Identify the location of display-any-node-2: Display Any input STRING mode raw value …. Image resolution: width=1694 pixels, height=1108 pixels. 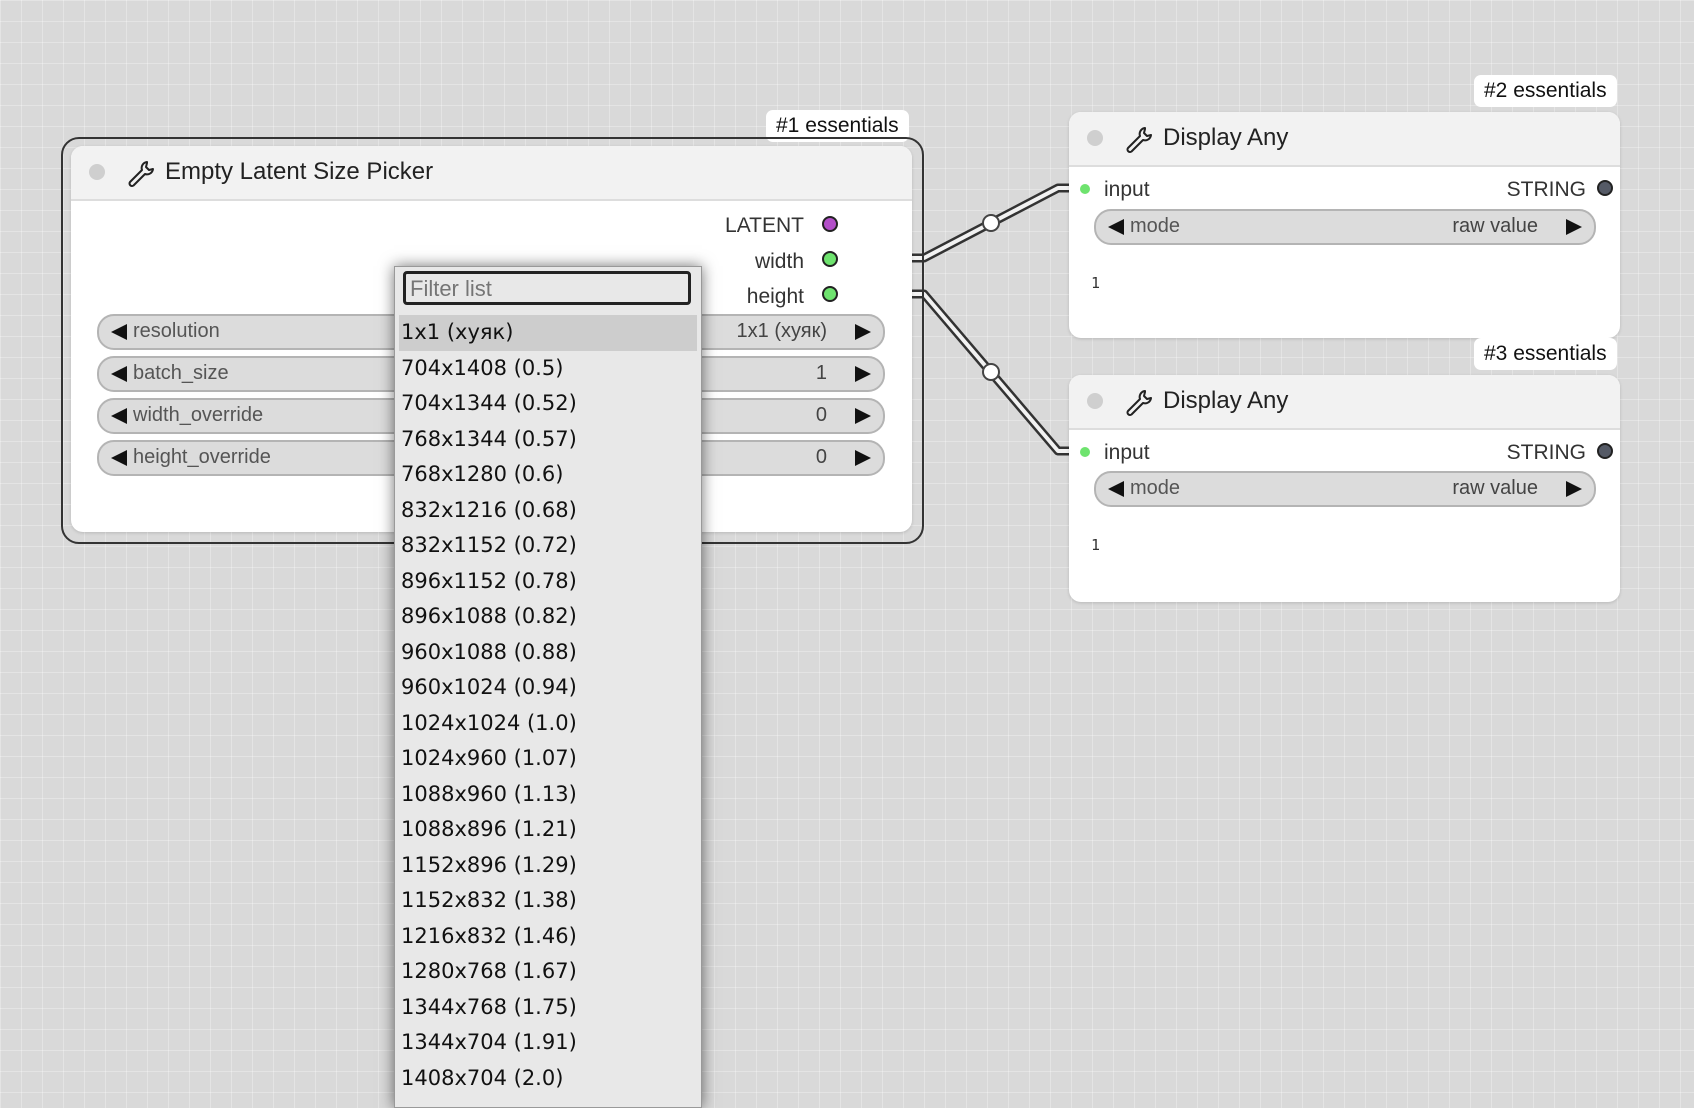
(1344, 225).